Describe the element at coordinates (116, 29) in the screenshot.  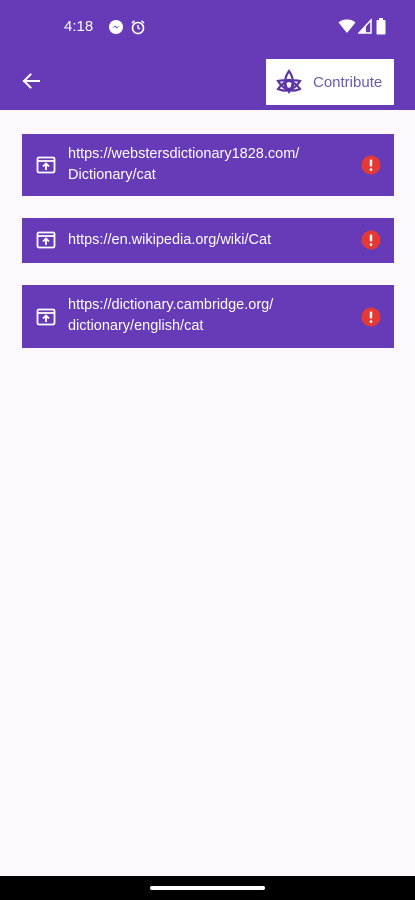
I see `messenger-icon` at that location.